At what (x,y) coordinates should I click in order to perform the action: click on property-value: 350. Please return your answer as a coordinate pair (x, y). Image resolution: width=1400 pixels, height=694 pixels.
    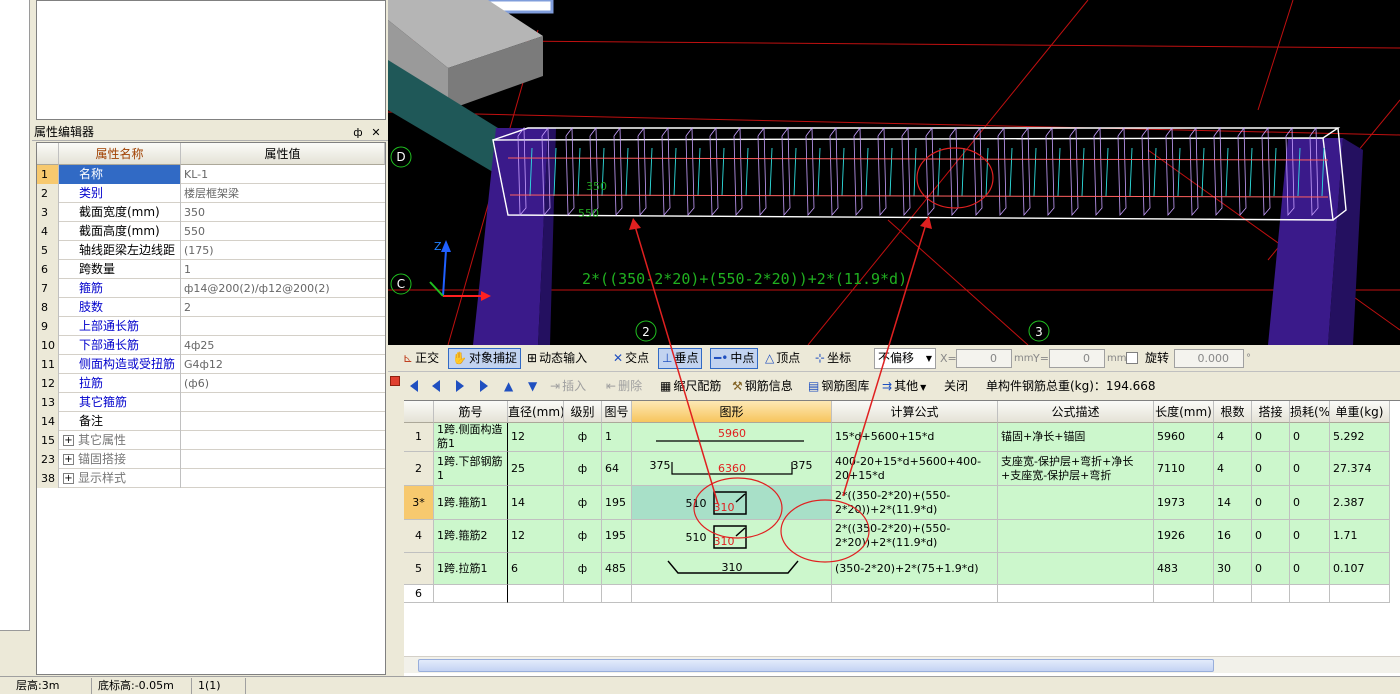
    Looking at the image, I should click on (283, 212).